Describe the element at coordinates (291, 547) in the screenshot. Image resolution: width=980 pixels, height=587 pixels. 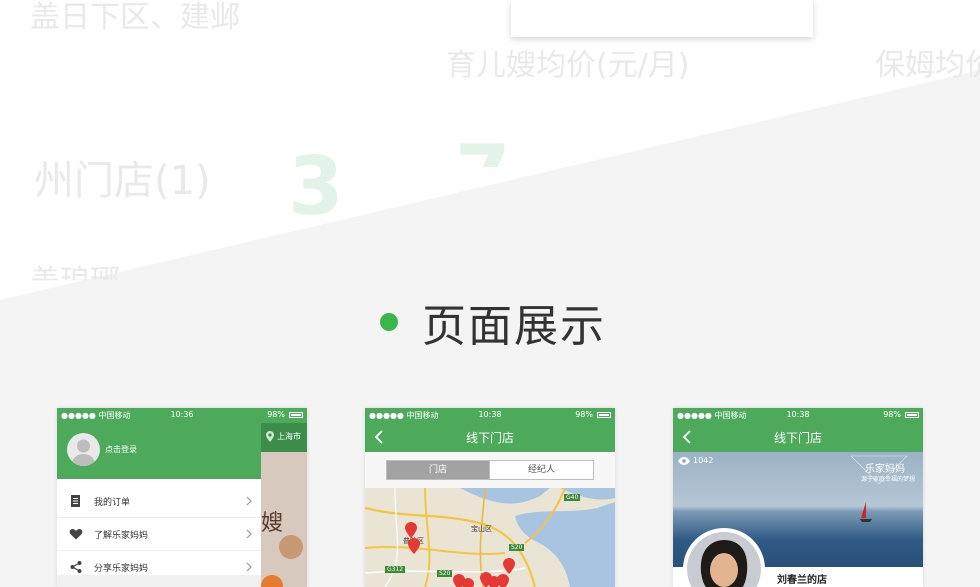
I see `underlying-avatar` at that location.